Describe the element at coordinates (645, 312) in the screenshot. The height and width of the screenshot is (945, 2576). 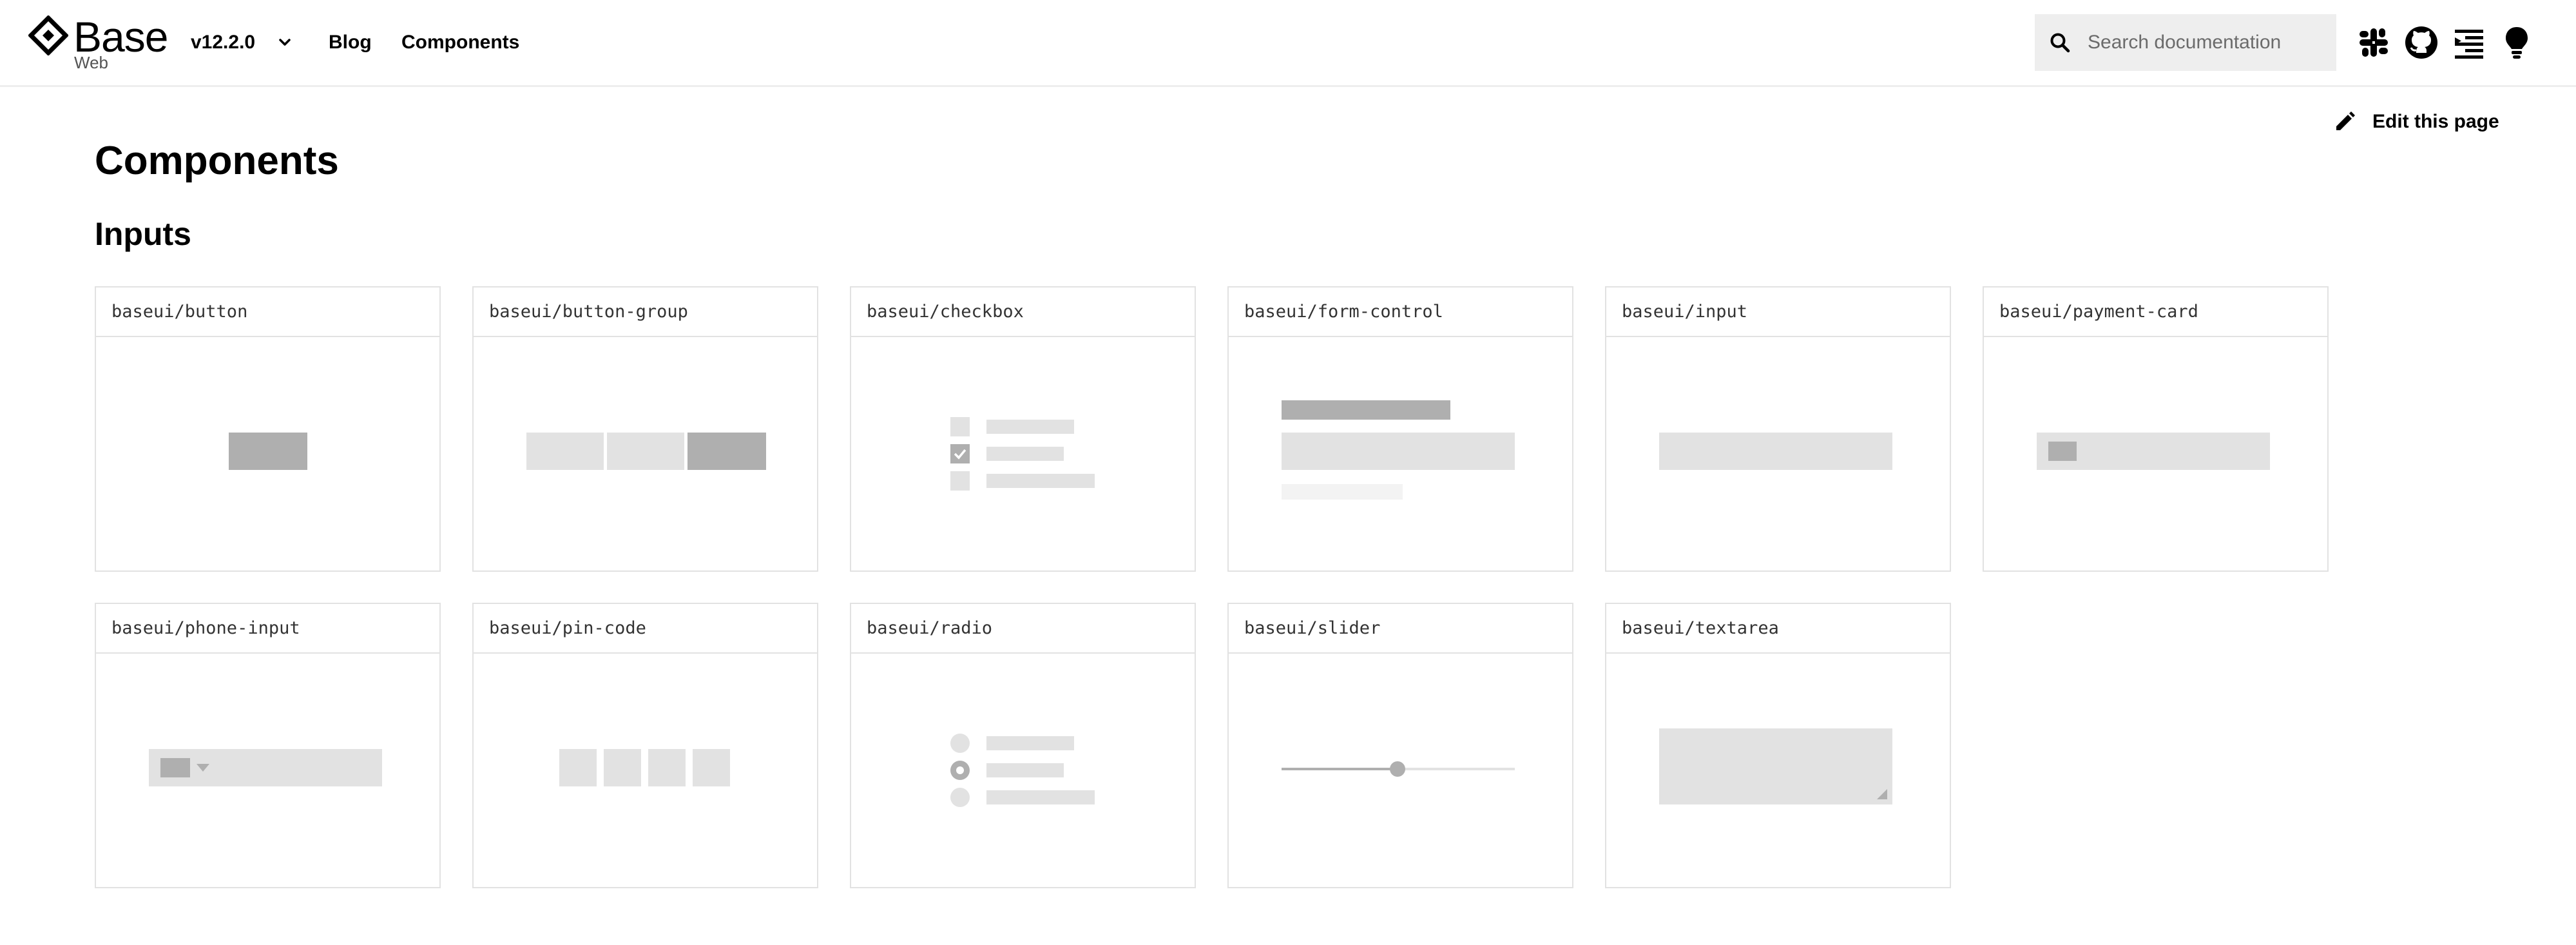
I see `card-title: baseui/button-group` at that location.